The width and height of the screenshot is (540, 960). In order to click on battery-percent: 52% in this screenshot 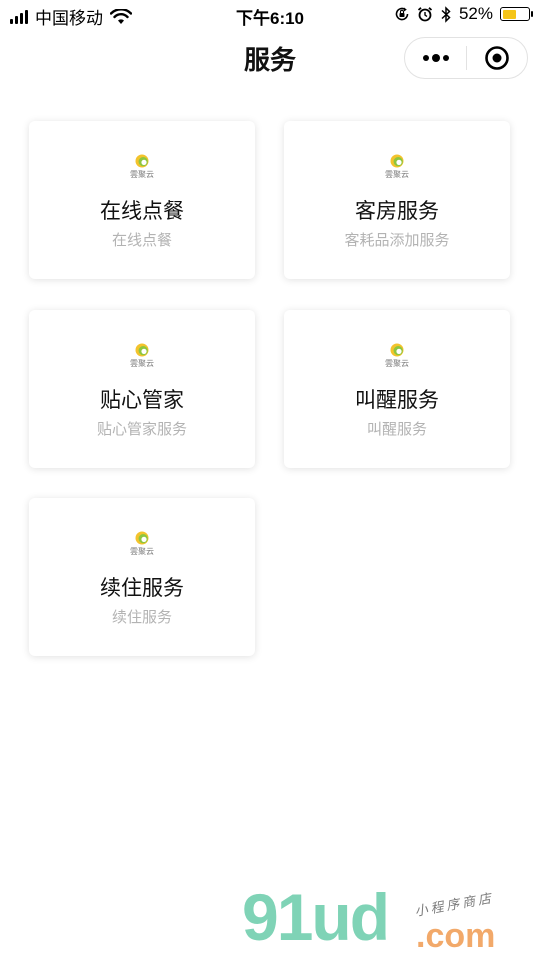, I will do `click(475, 13)`.